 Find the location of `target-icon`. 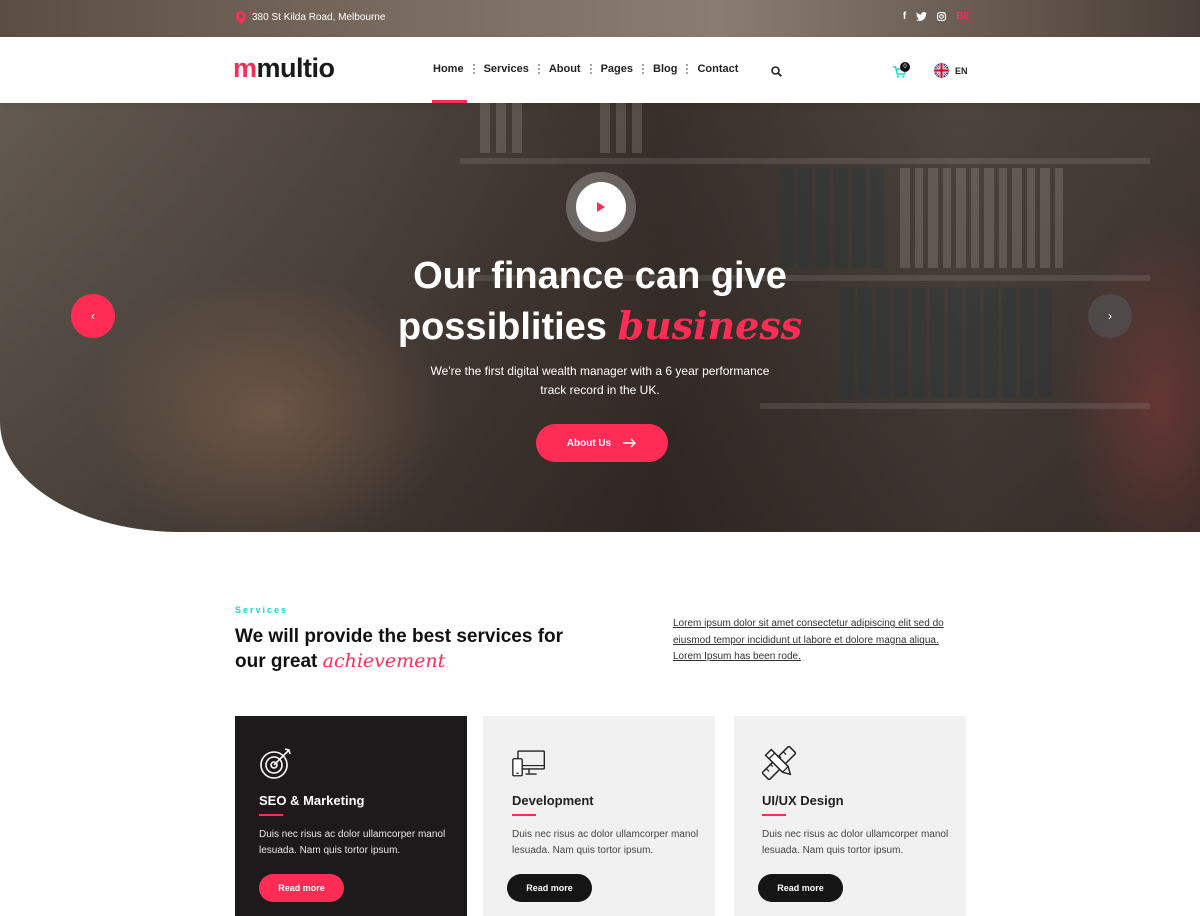

target-icon is located at coordinates (275, 763).